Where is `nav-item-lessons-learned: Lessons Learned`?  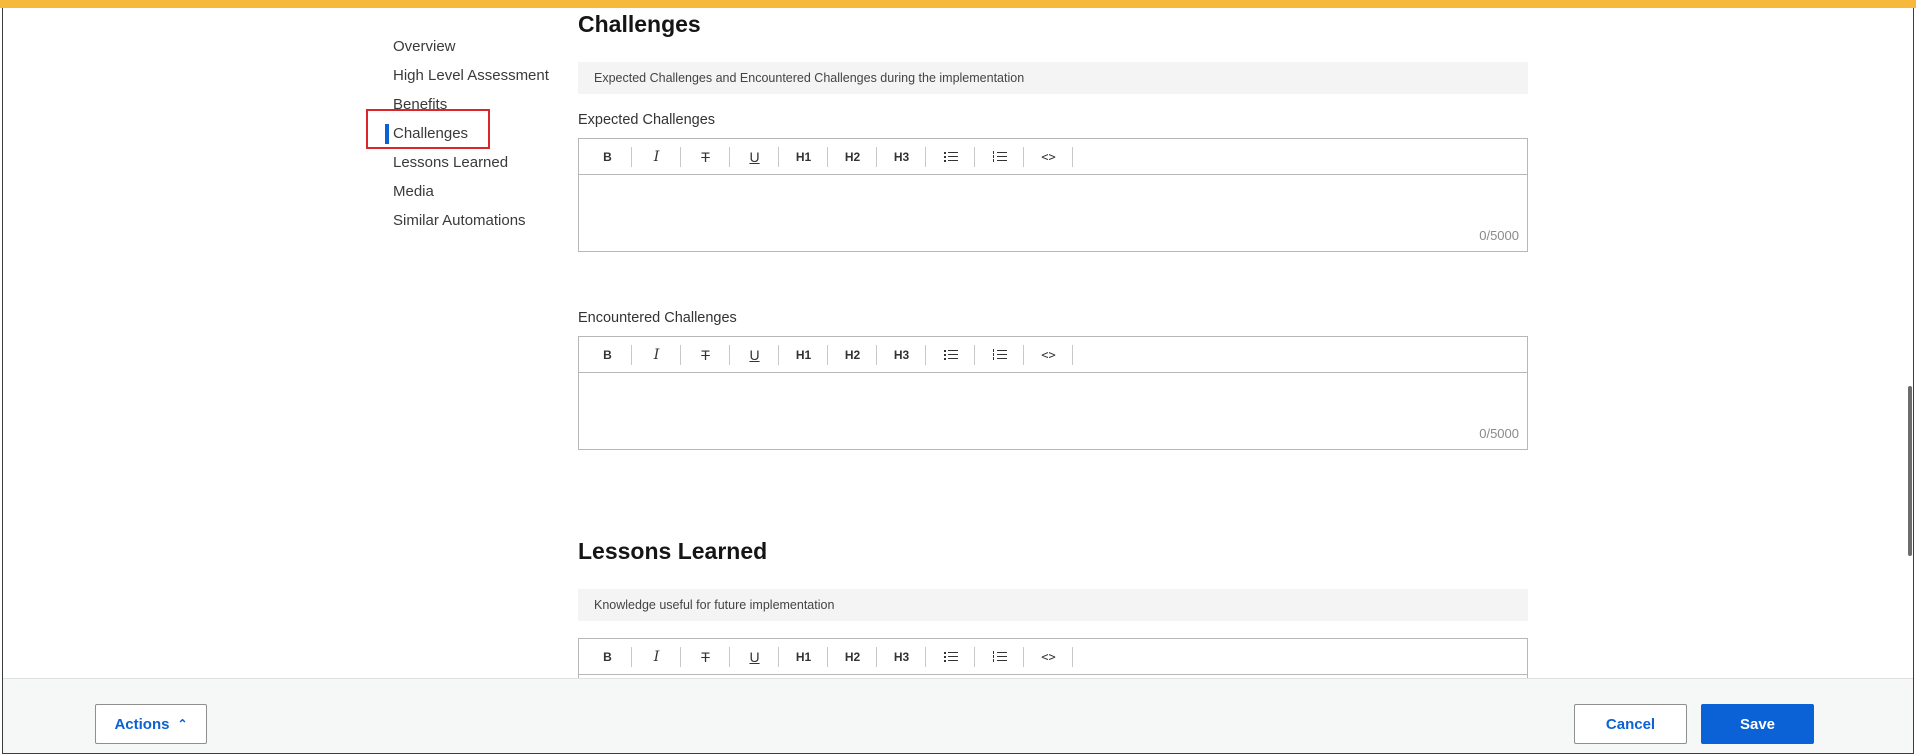 nav-item-lessons-learned: Lessons Learned is located at coordinates (450, 162).